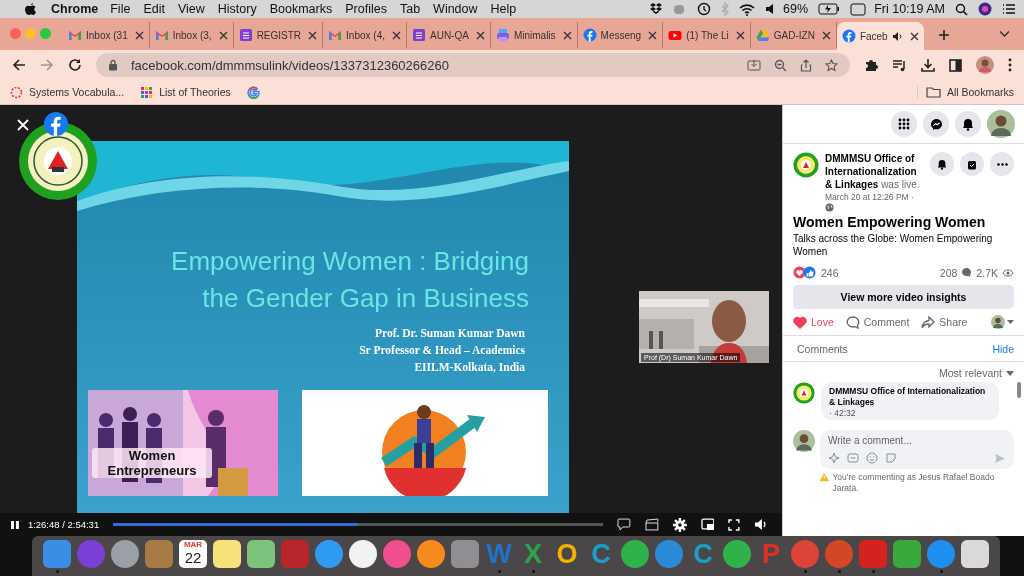 Image resolution: width=1024 pixels, height=576 pixels. Describe the element at coordinates (1004, 34) in the screenshot. I see `chevron-icon` at that location.